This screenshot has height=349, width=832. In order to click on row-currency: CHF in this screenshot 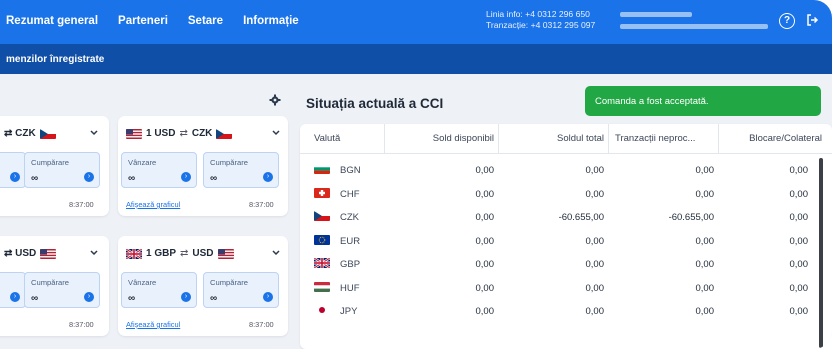, I will do `click(350, 194)`.